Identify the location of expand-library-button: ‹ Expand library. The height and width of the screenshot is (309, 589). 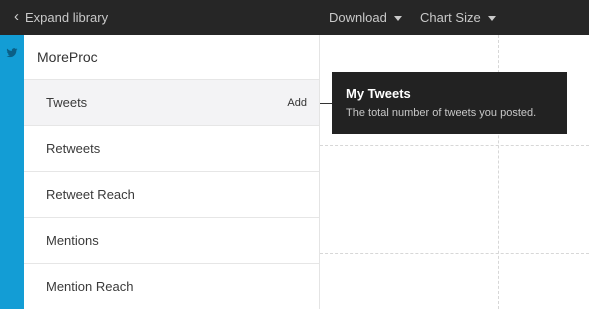
(61, 17).